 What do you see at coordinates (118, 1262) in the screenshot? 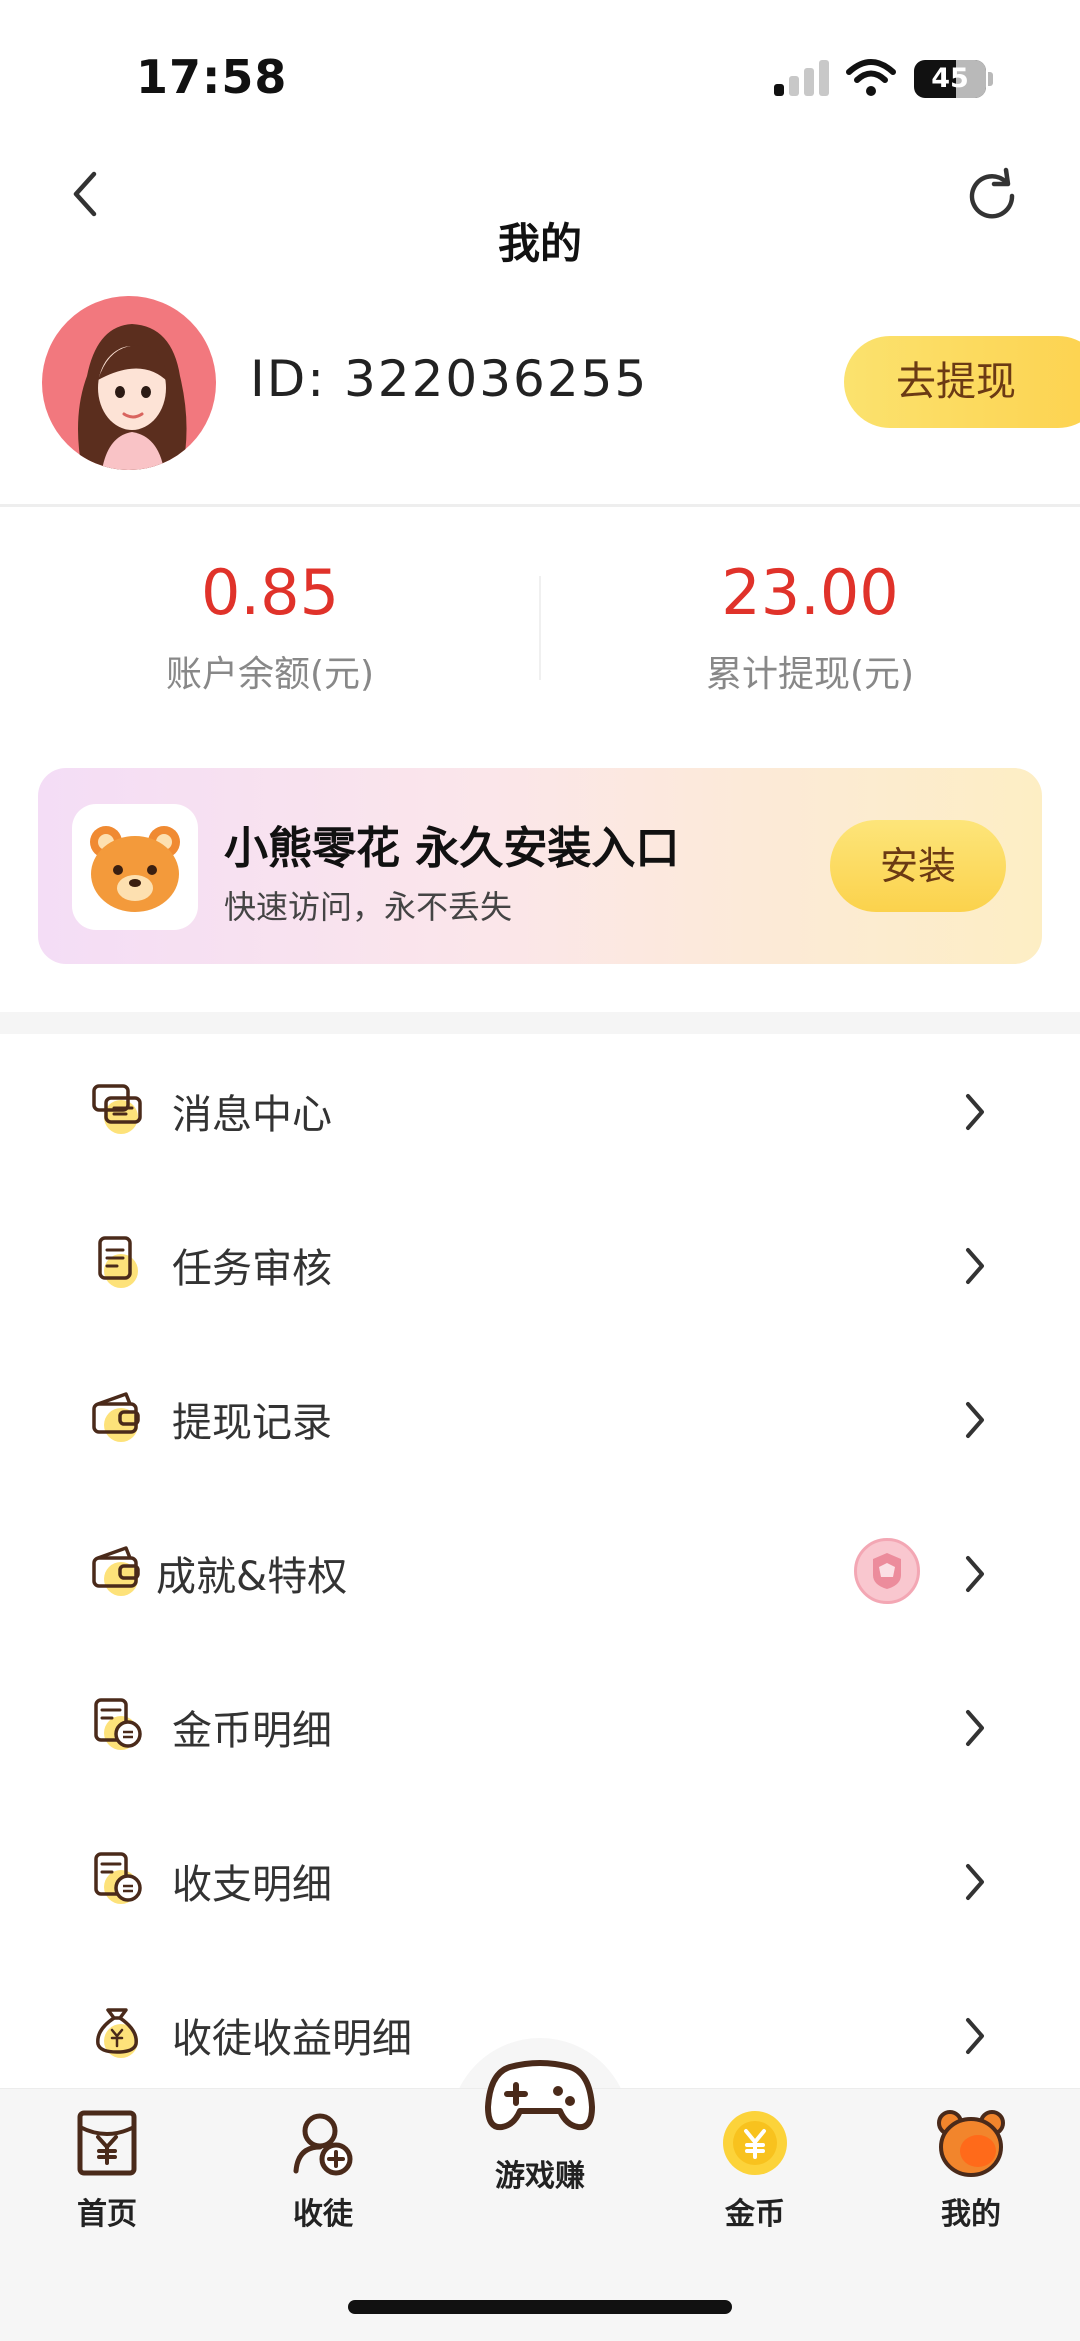
I see `task-review-icon` at bounding box center [118, 1262].